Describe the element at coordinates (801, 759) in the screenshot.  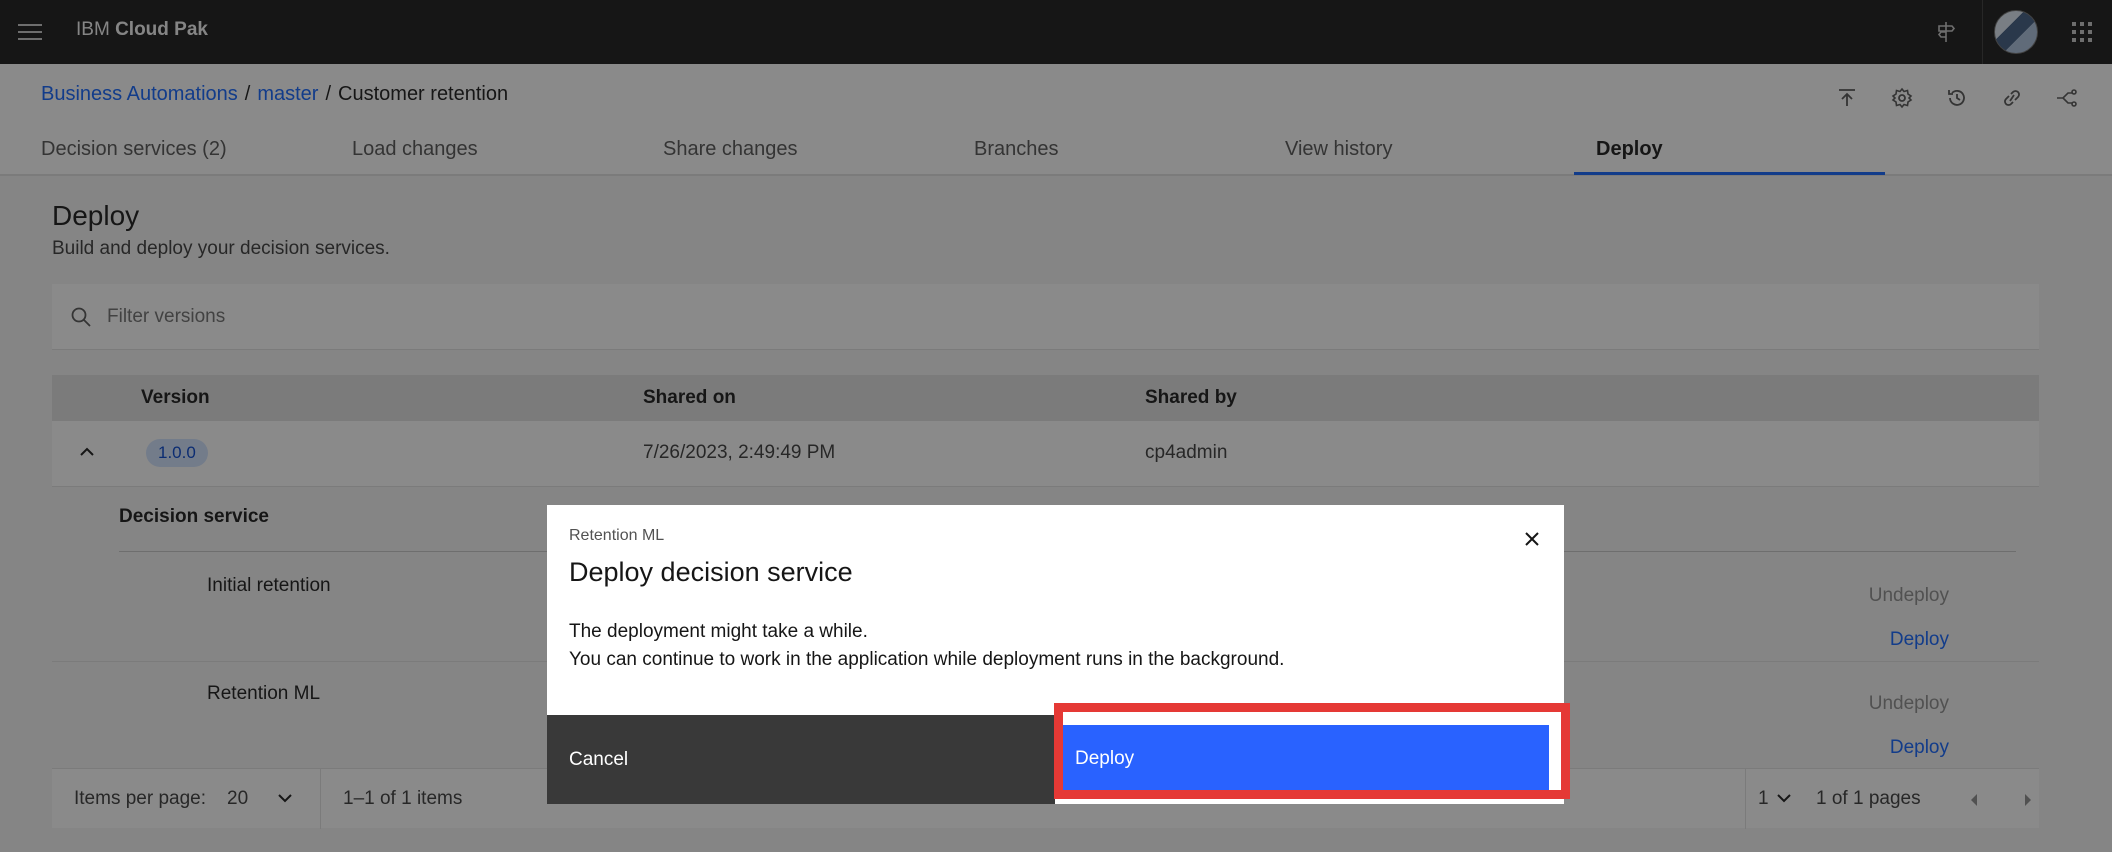
I see `cancel-button: Cancel` at that location.